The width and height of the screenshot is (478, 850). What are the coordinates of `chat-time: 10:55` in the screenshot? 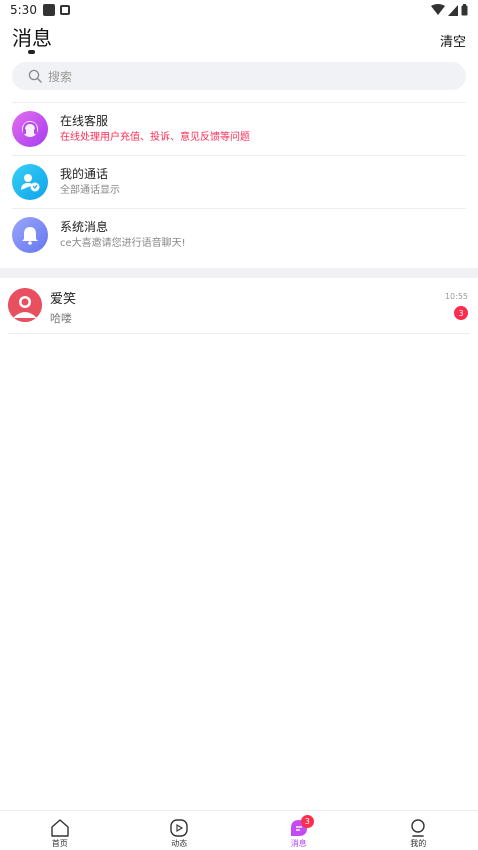 It's located at (456, 296).